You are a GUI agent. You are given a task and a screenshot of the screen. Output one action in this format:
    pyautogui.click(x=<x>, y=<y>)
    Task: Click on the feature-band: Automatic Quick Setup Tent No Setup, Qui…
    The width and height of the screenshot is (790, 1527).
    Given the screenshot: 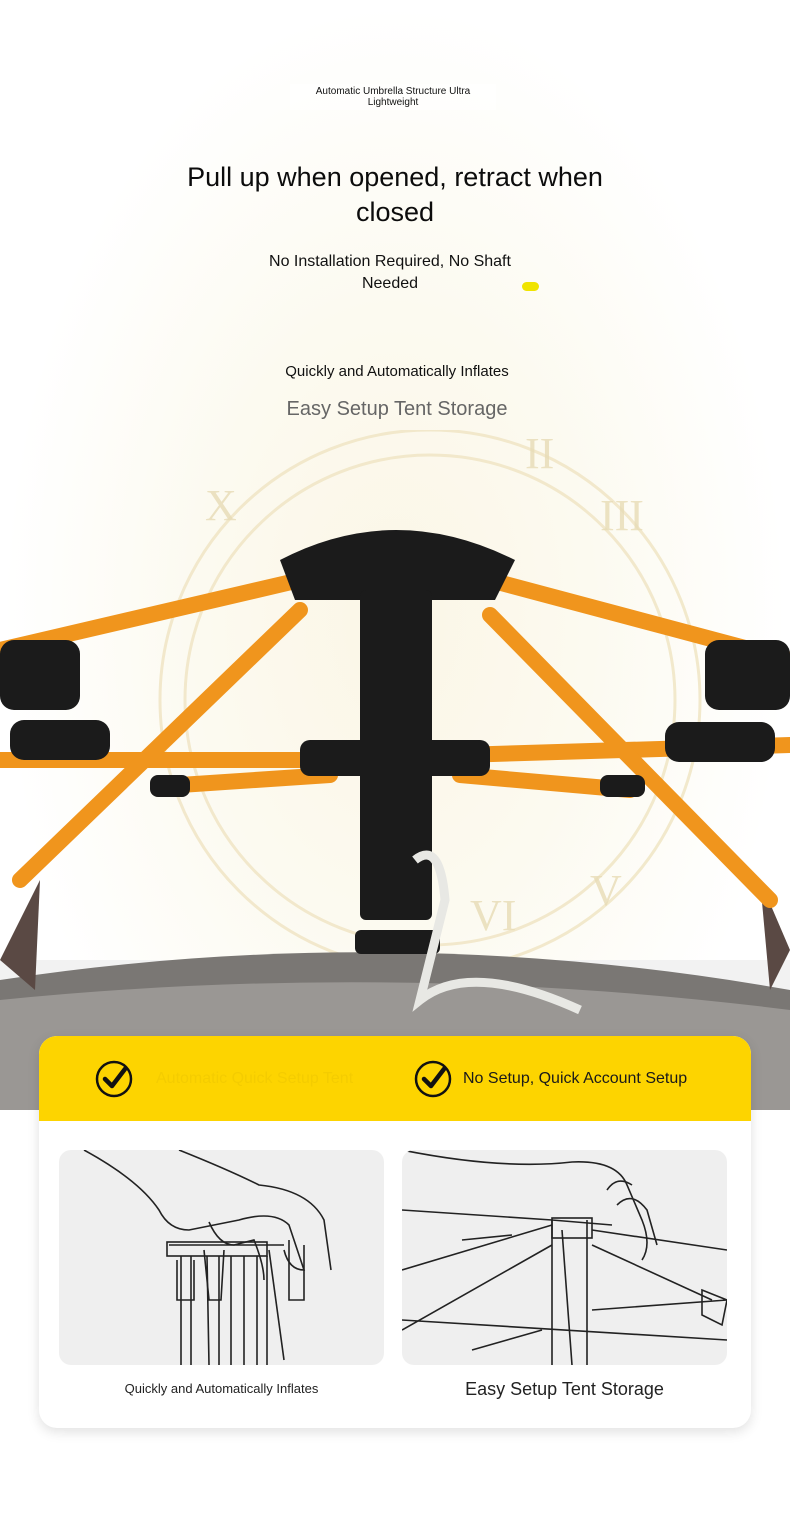 What is the action you would take?
    pyautogui.click(x=395, y=1078)
    